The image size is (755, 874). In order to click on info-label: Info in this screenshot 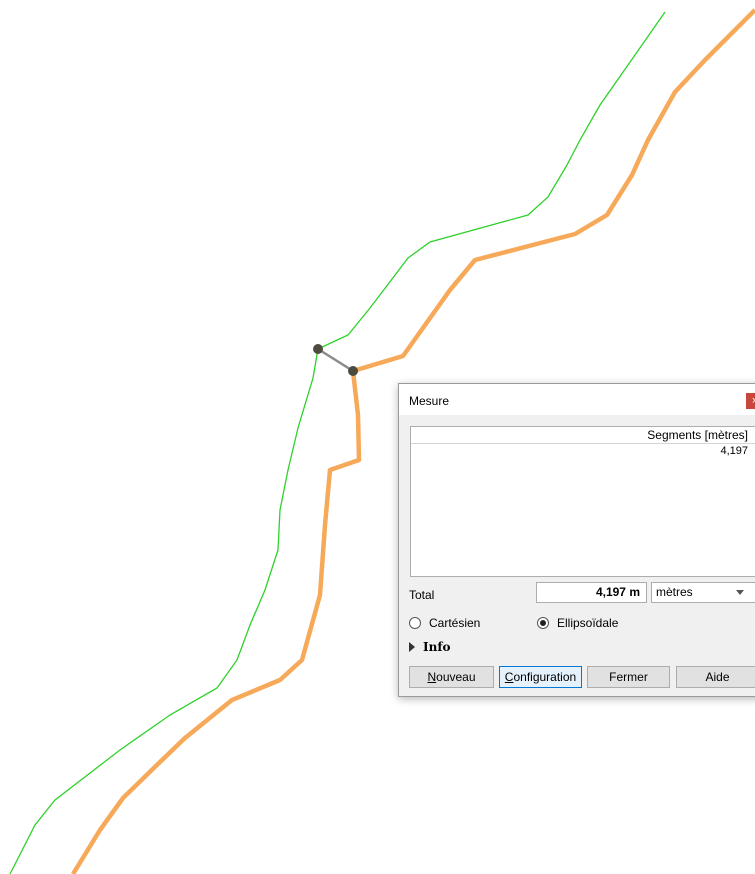, I will do `click(437, 647)`.